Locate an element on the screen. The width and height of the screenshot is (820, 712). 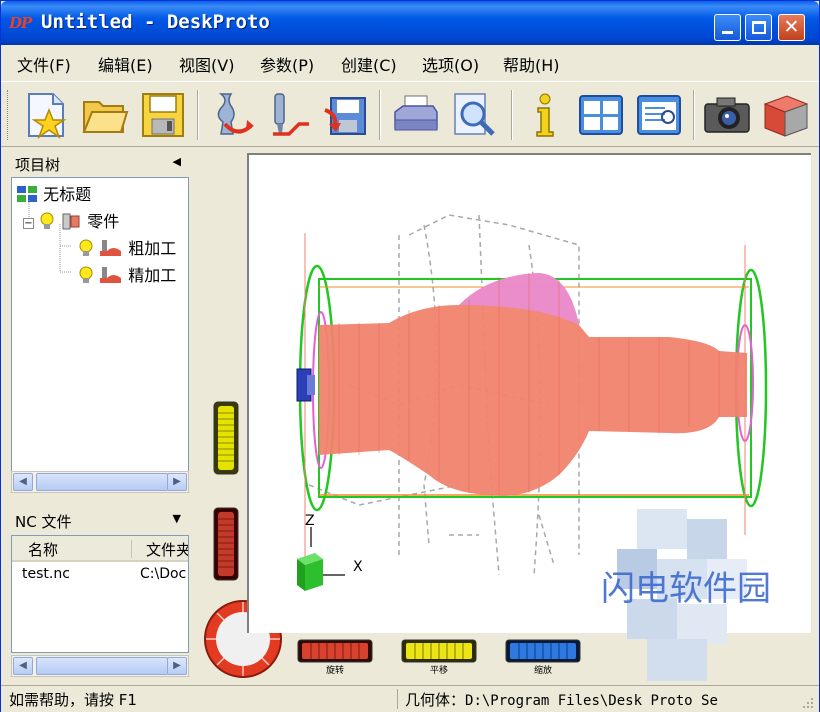
new-button is located at coordinates (47, 115).